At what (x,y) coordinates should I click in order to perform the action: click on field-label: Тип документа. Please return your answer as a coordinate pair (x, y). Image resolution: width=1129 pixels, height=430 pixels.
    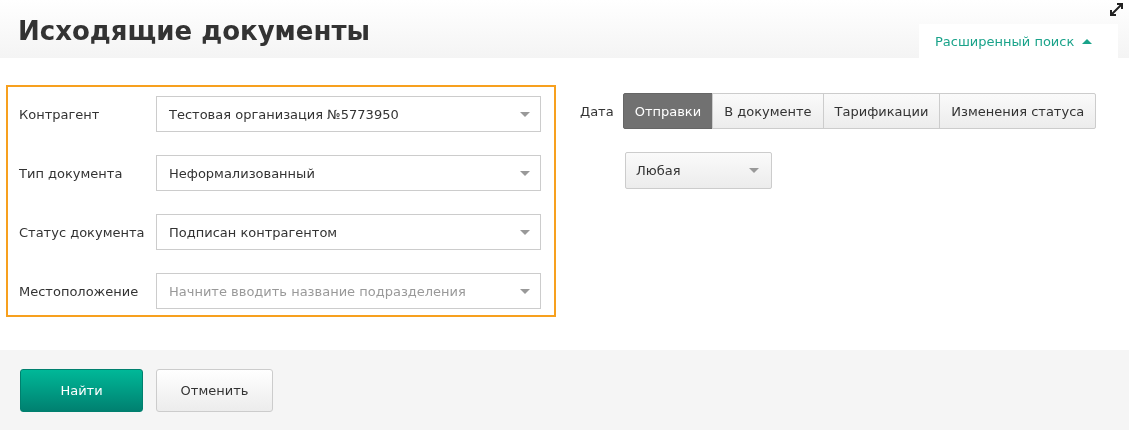
    Looking at the image, I should click on (71, 173).